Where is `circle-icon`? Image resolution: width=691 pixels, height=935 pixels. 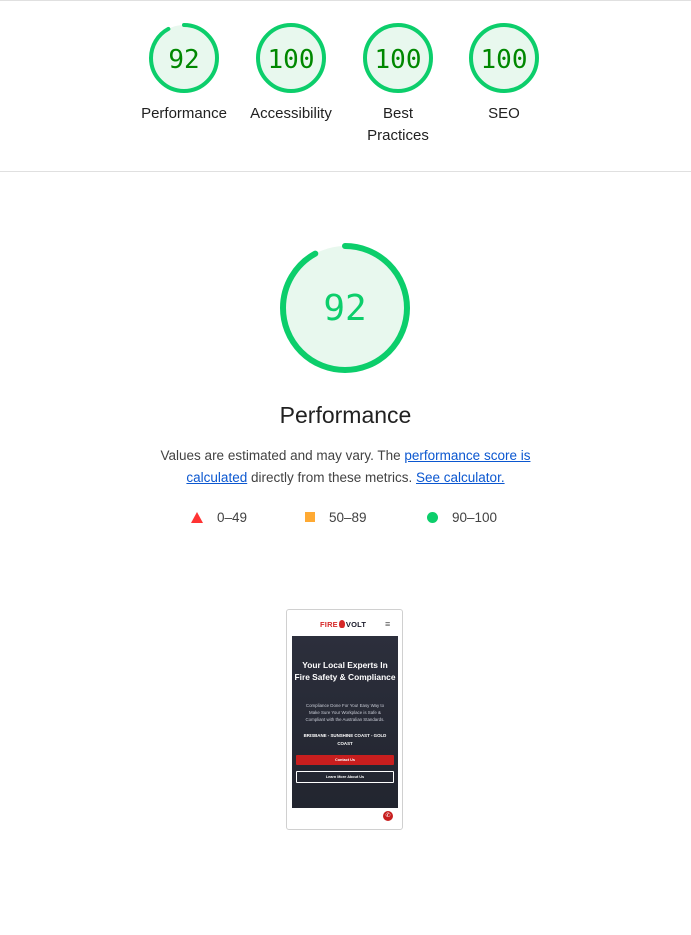 circle-icon is located at coordinates (432, 517).